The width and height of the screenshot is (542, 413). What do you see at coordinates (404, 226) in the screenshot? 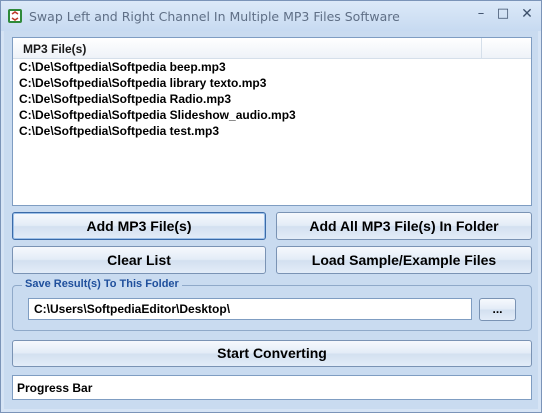
I see `add-folder-button: Add All MP3 File(s) In Folder` at bounding box center [404, 226].